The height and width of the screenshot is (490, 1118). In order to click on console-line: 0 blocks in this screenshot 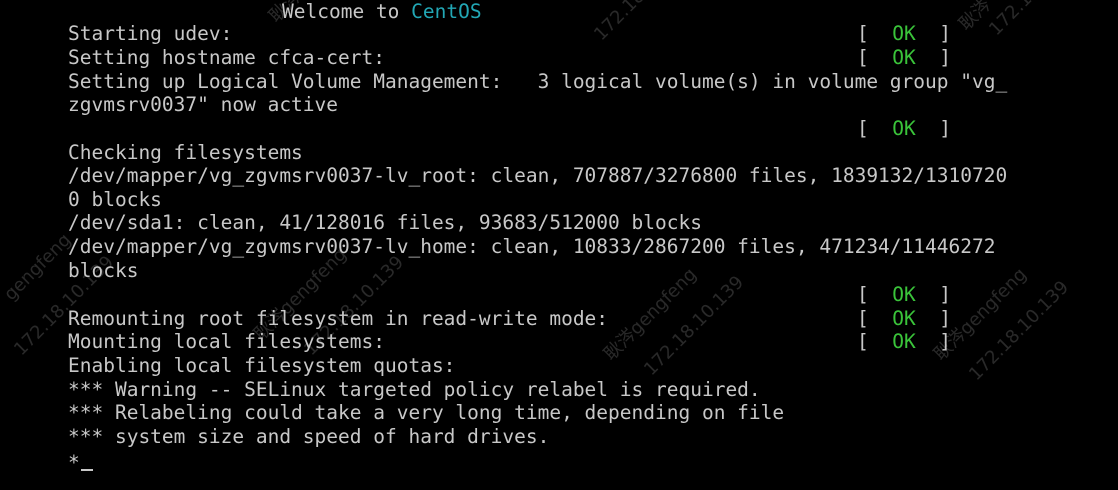, I will do `click(115, 199)`.